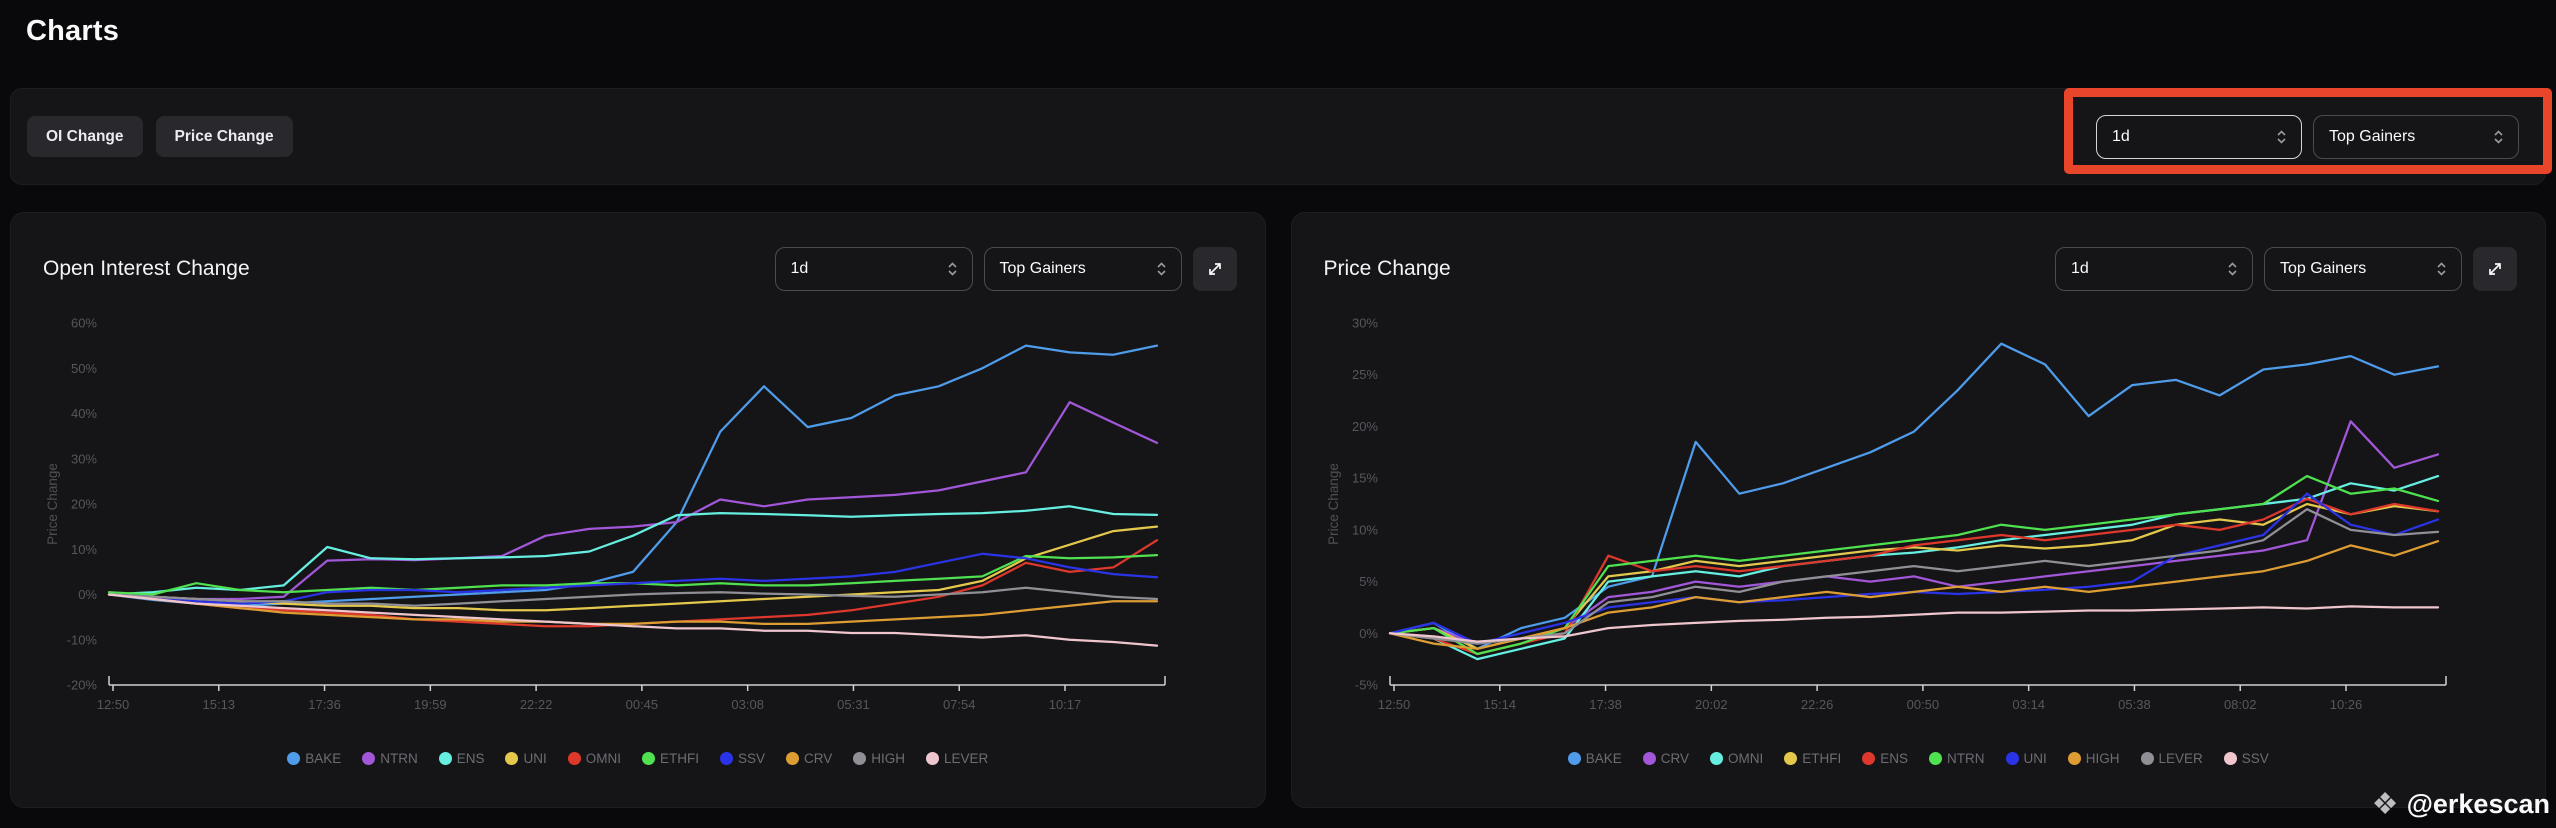  I want to click on legend-item-crv: CRV, so click(1665, 758).